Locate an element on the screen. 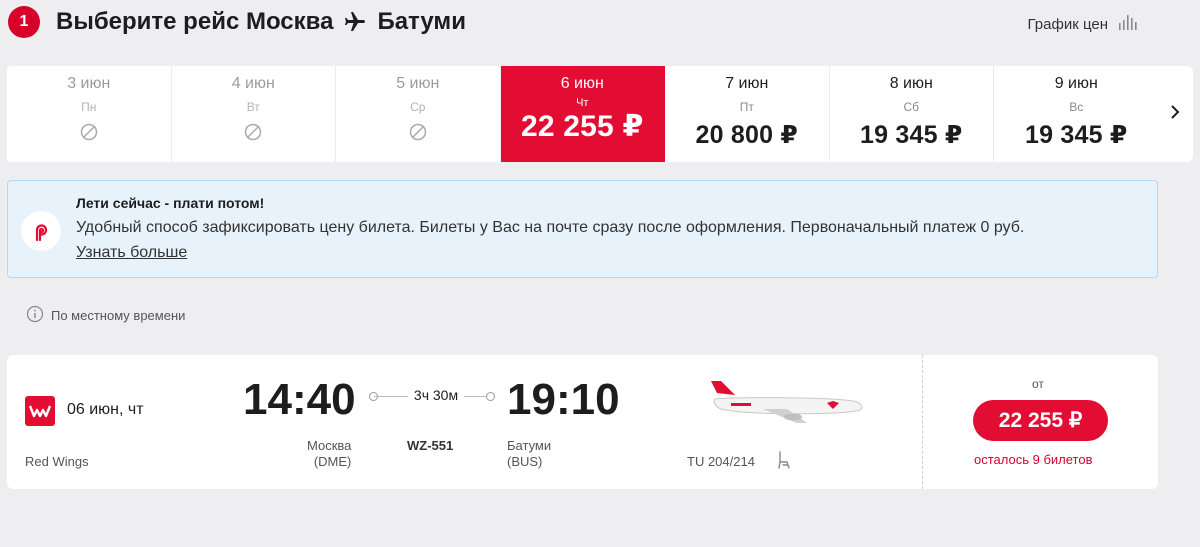 This screenshot has height=547, width=1200. bar-chart-icon is located at coordinates (1128, 24).